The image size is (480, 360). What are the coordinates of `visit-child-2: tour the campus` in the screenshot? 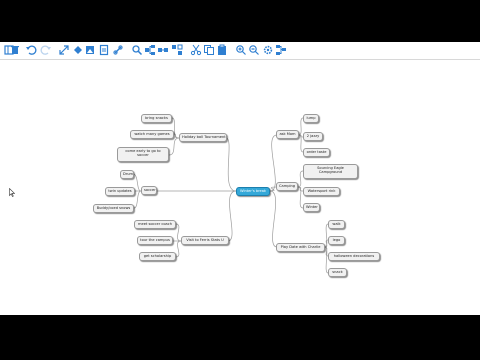 It's located at (155, 240).